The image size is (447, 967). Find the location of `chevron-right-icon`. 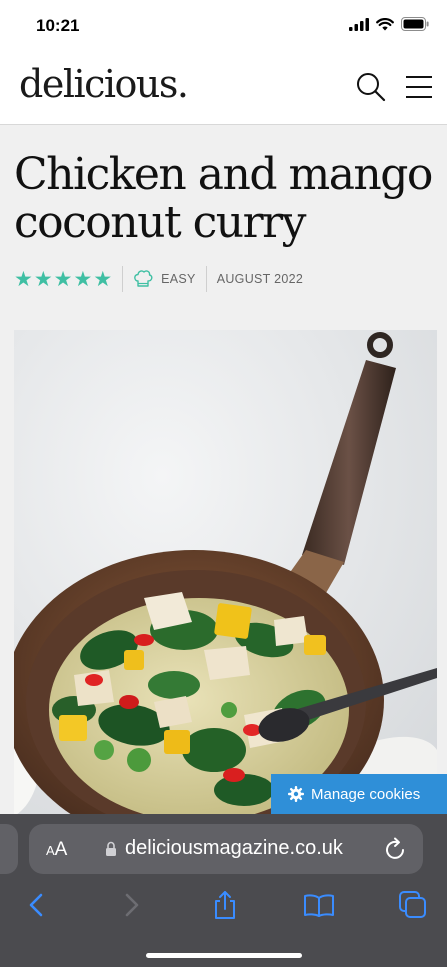

chevron-right-icon is located at coordinates (132, 905).